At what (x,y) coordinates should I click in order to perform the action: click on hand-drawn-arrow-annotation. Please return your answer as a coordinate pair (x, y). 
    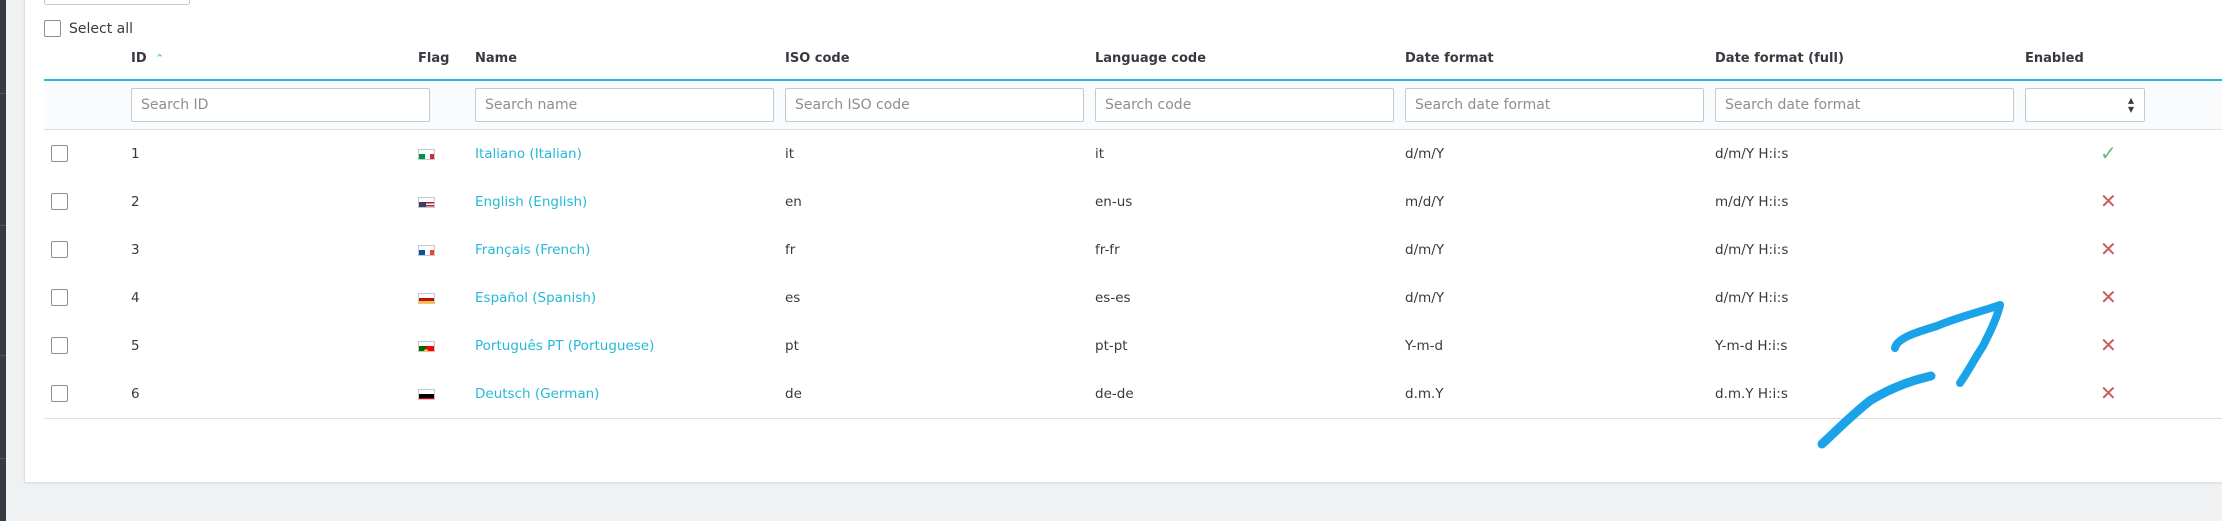
    Looking at the image, I should click on (1910, 375).